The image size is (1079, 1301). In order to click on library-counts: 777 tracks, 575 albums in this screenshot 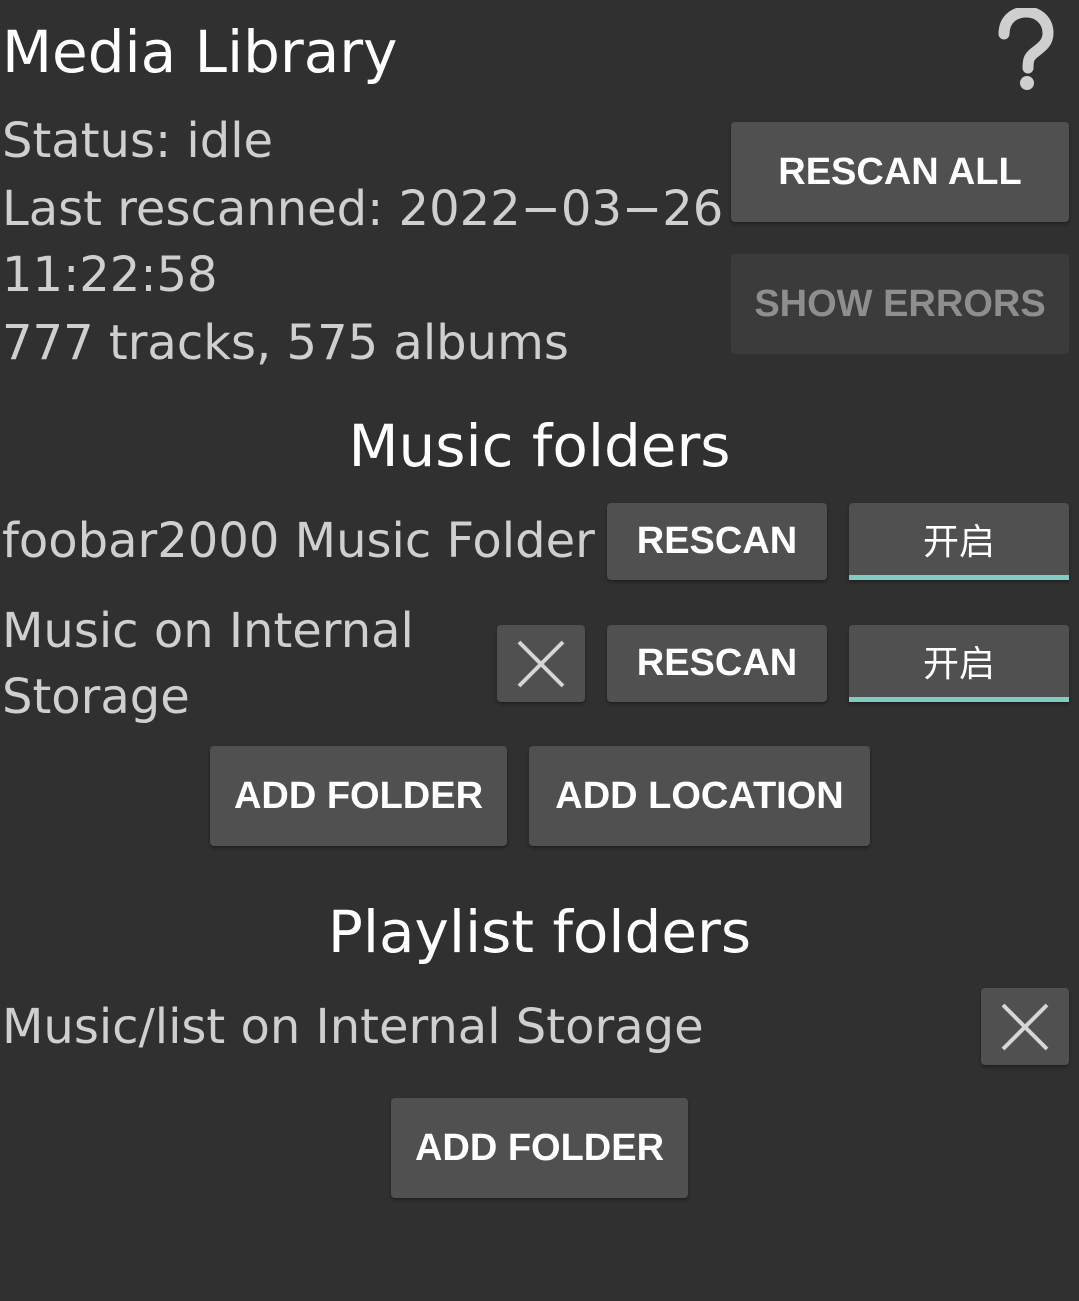, I will do `click(285, 343)`.